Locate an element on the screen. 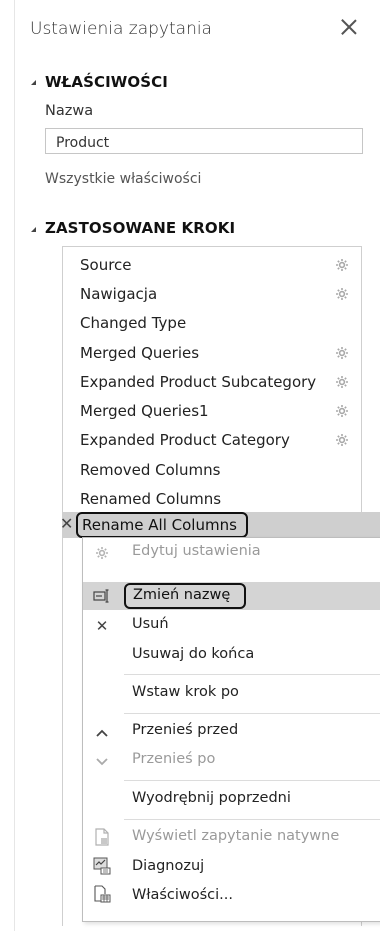 The image size is (380, 931). delete-icon: ✕ is located at coordinates (102, 626).